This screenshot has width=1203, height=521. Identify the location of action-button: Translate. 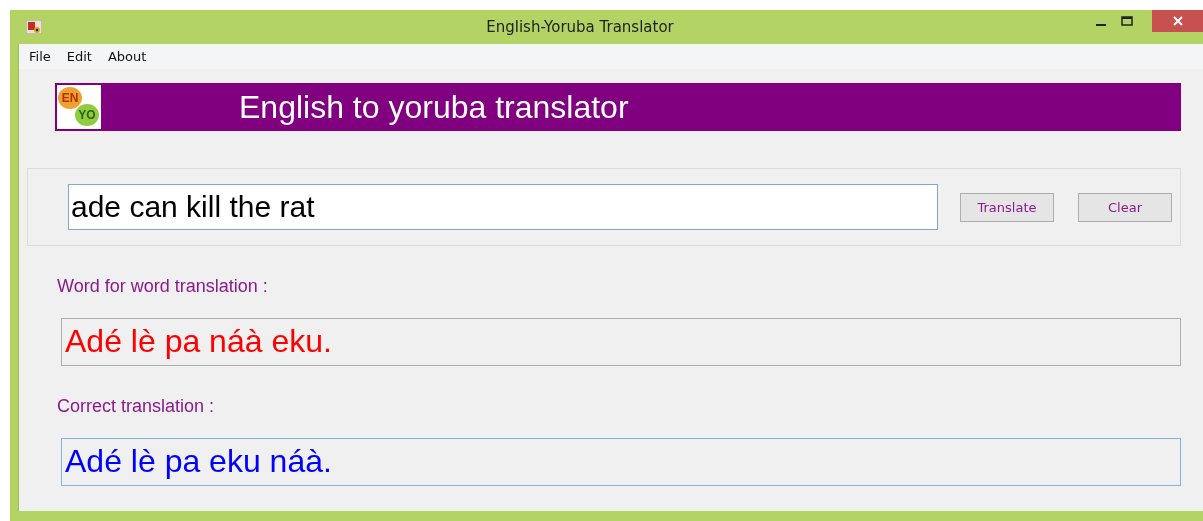
(1007, 207).